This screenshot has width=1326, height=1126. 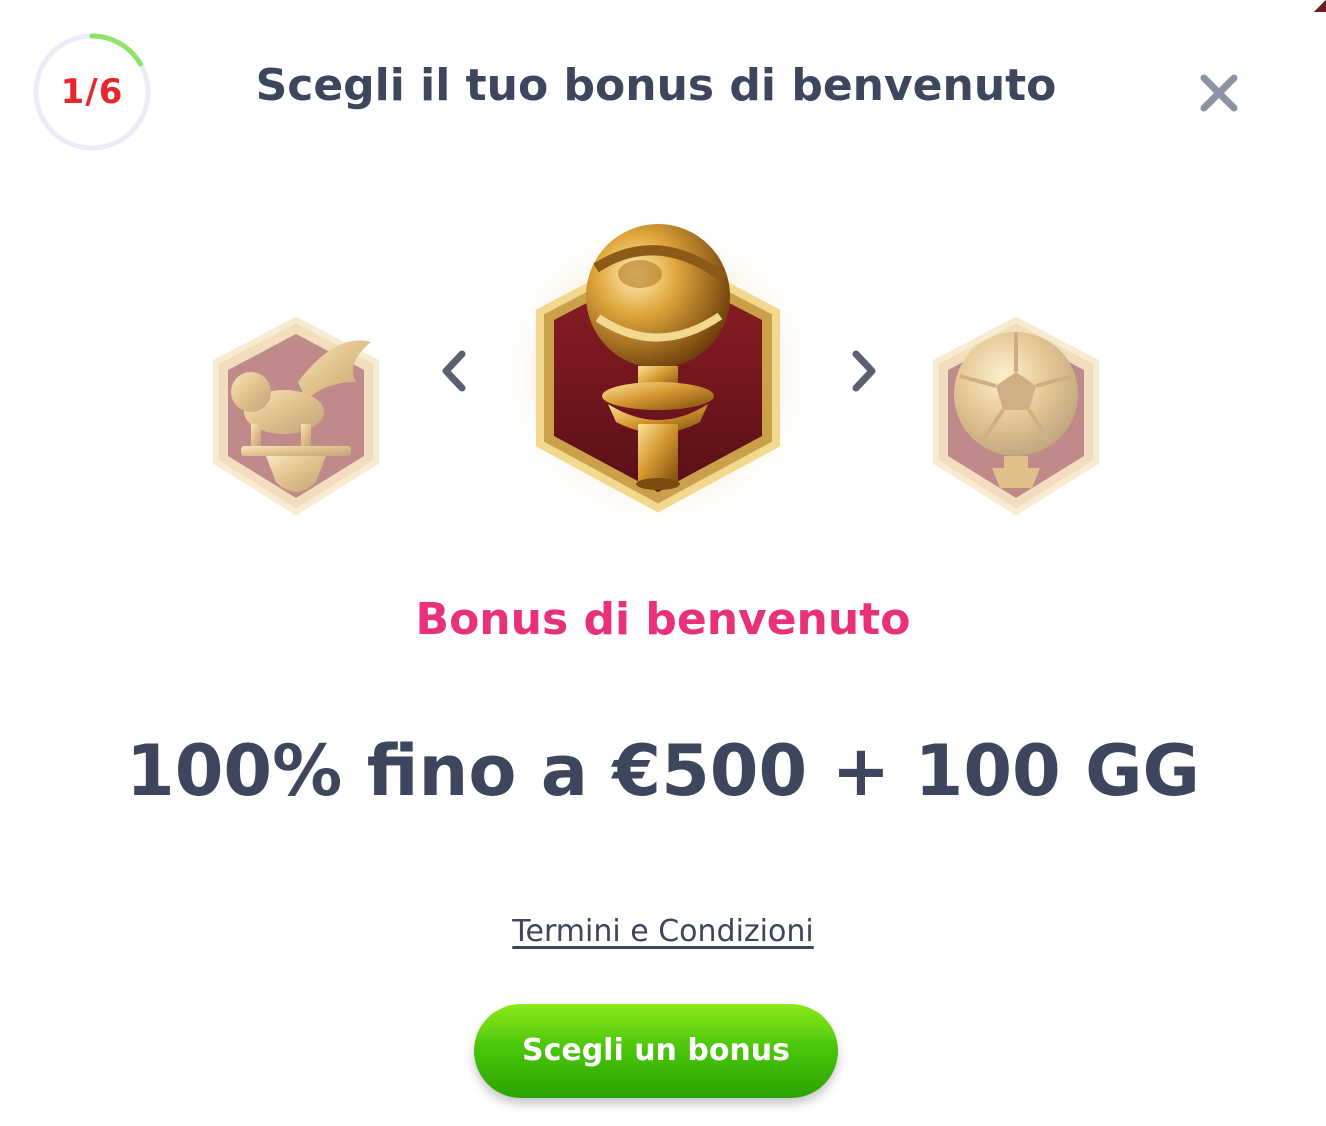 I want to click on bonus-option-selected, so click(x=658, y=373).